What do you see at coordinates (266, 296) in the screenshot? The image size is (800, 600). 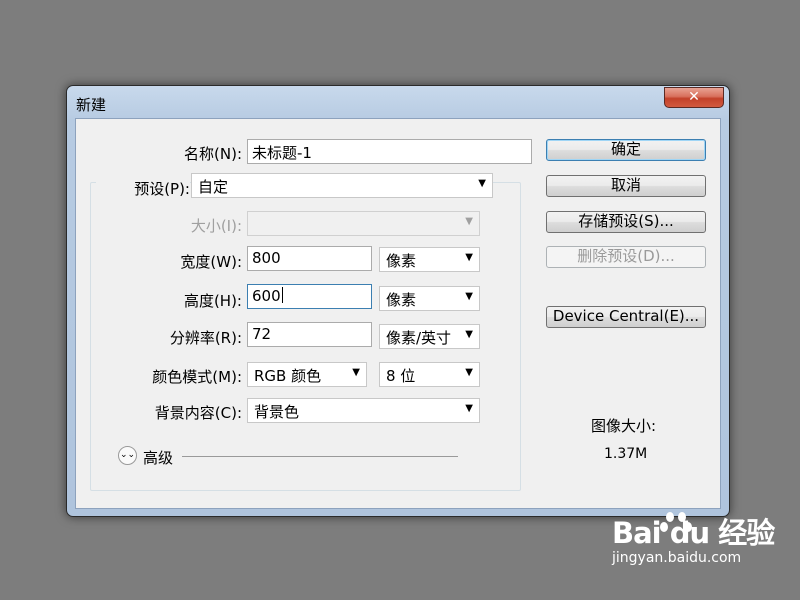 I see `height-value: 600` at bounding box center [266, 296].